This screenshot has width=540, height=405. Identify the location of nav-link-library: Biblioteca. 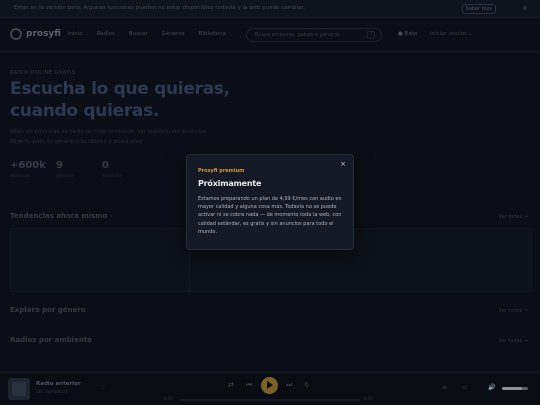
(212, 34).